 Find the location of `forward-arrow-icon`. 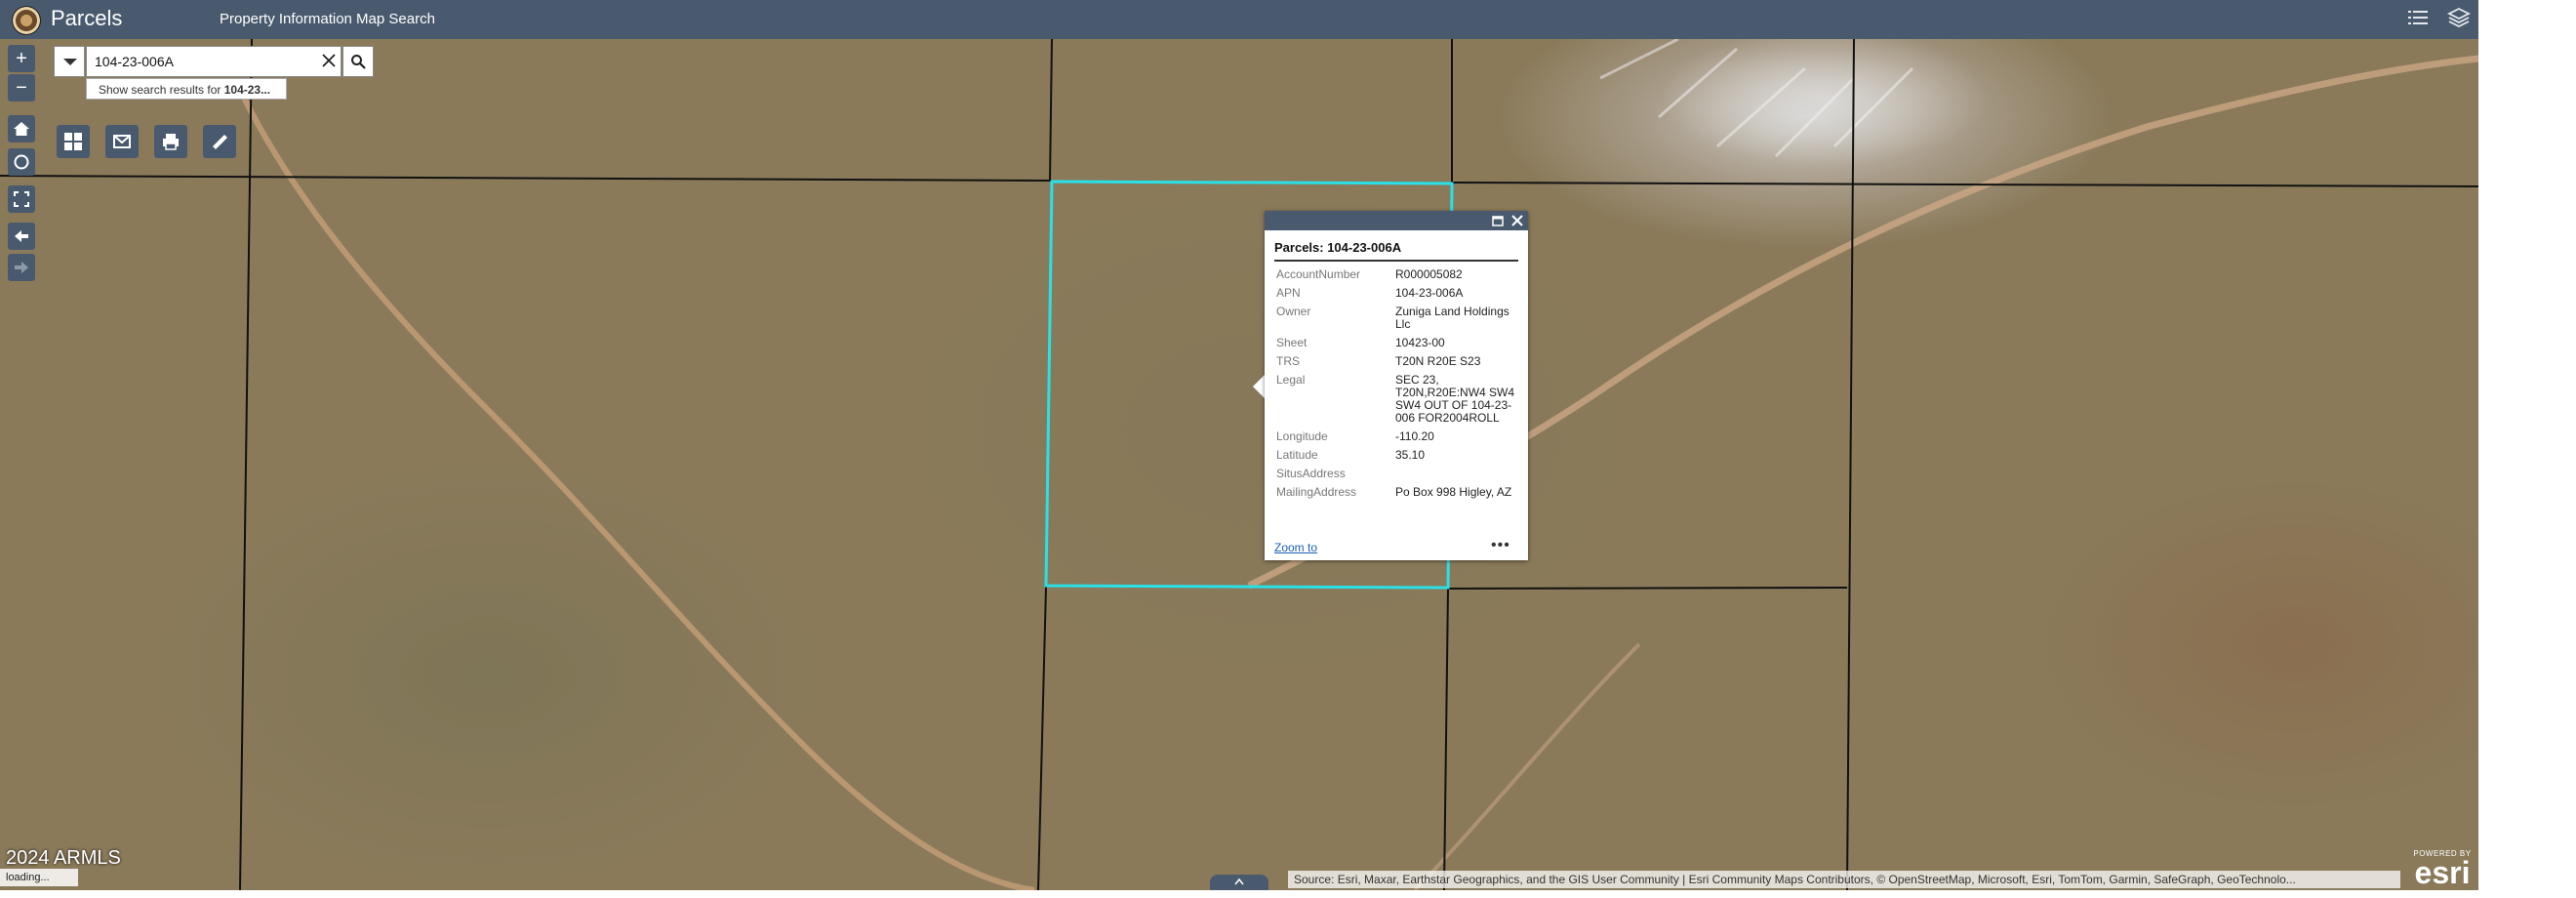

forward-arrow-icon is located at coordinates (21, 268).